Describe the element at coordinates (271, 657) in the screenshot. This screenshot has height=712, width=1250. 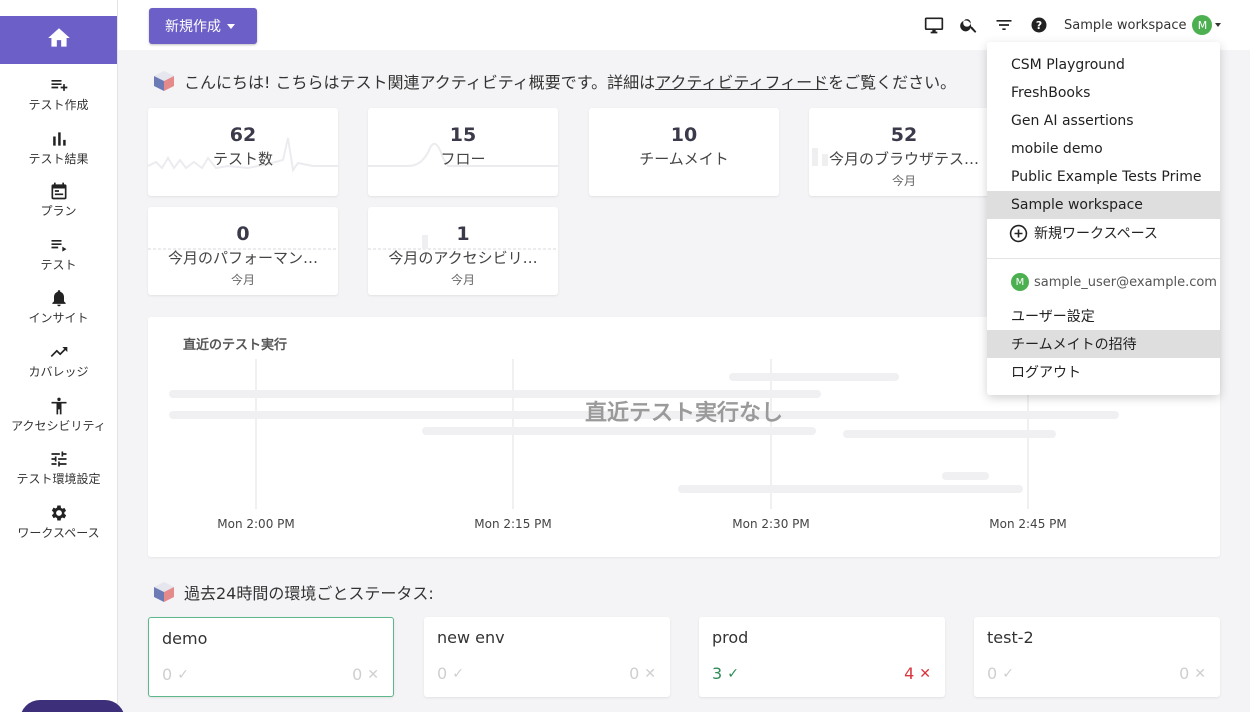
I see `env-card-demo: demo 0 ✓ 0 ✕` at that location.